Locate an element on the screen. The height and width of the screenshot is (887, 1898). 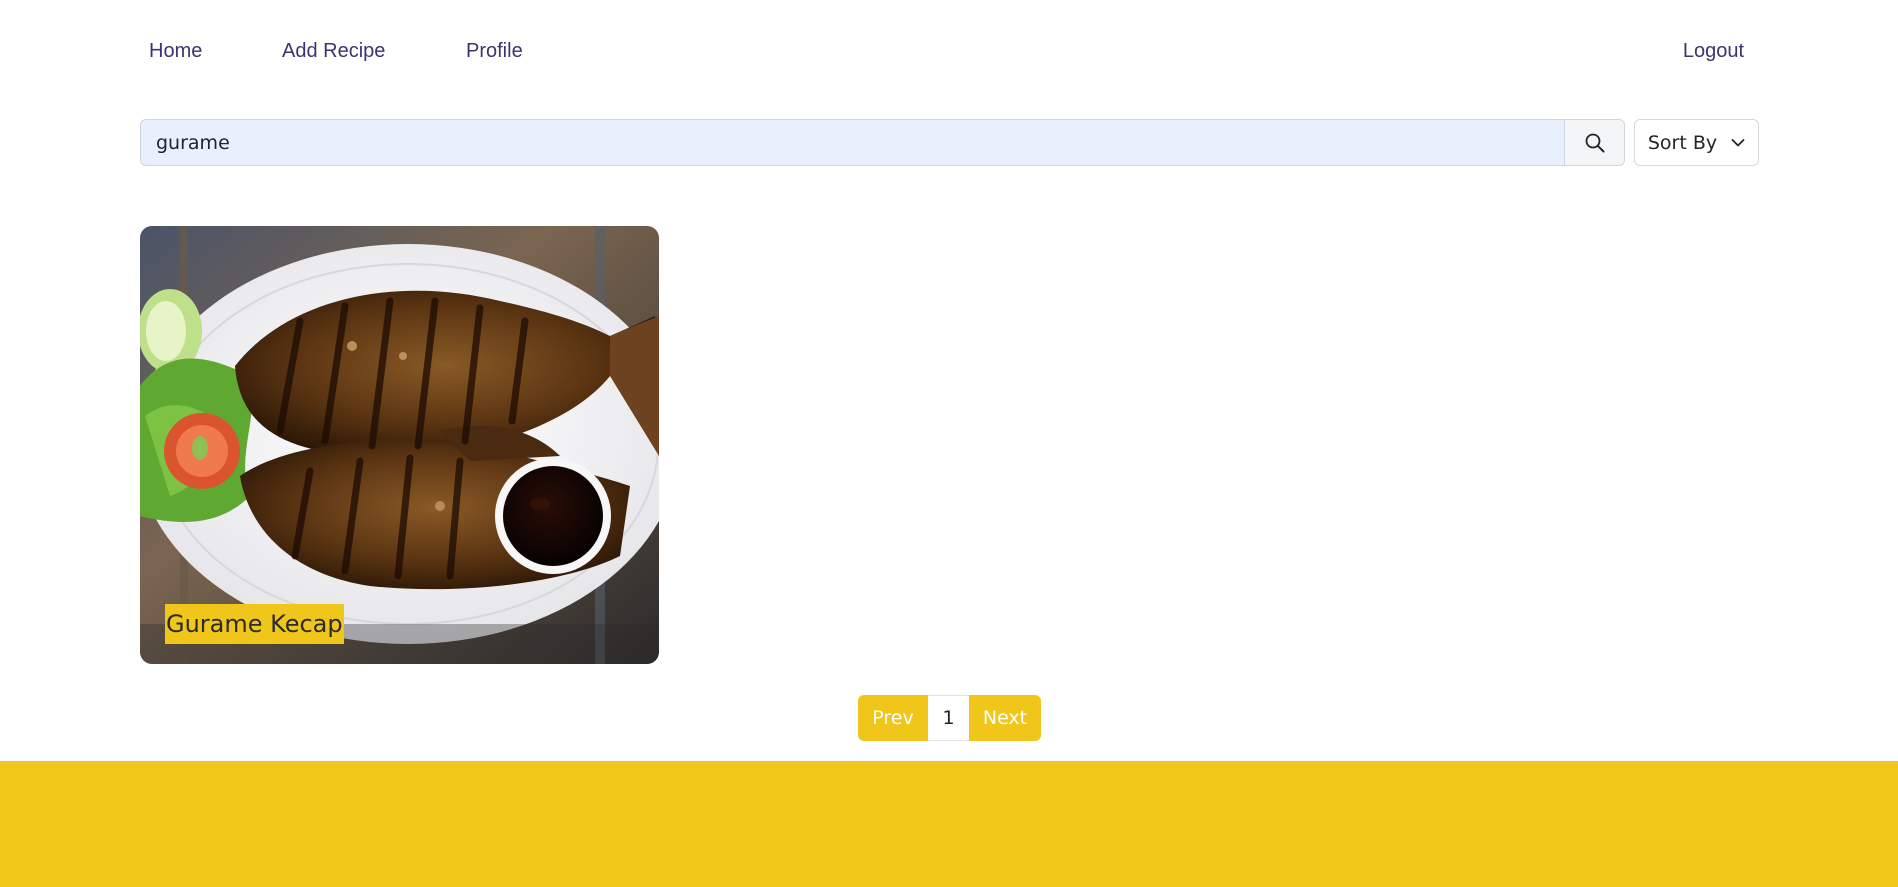
sort-by-dropdown: Sort By is located at coordinates (1696, 142).